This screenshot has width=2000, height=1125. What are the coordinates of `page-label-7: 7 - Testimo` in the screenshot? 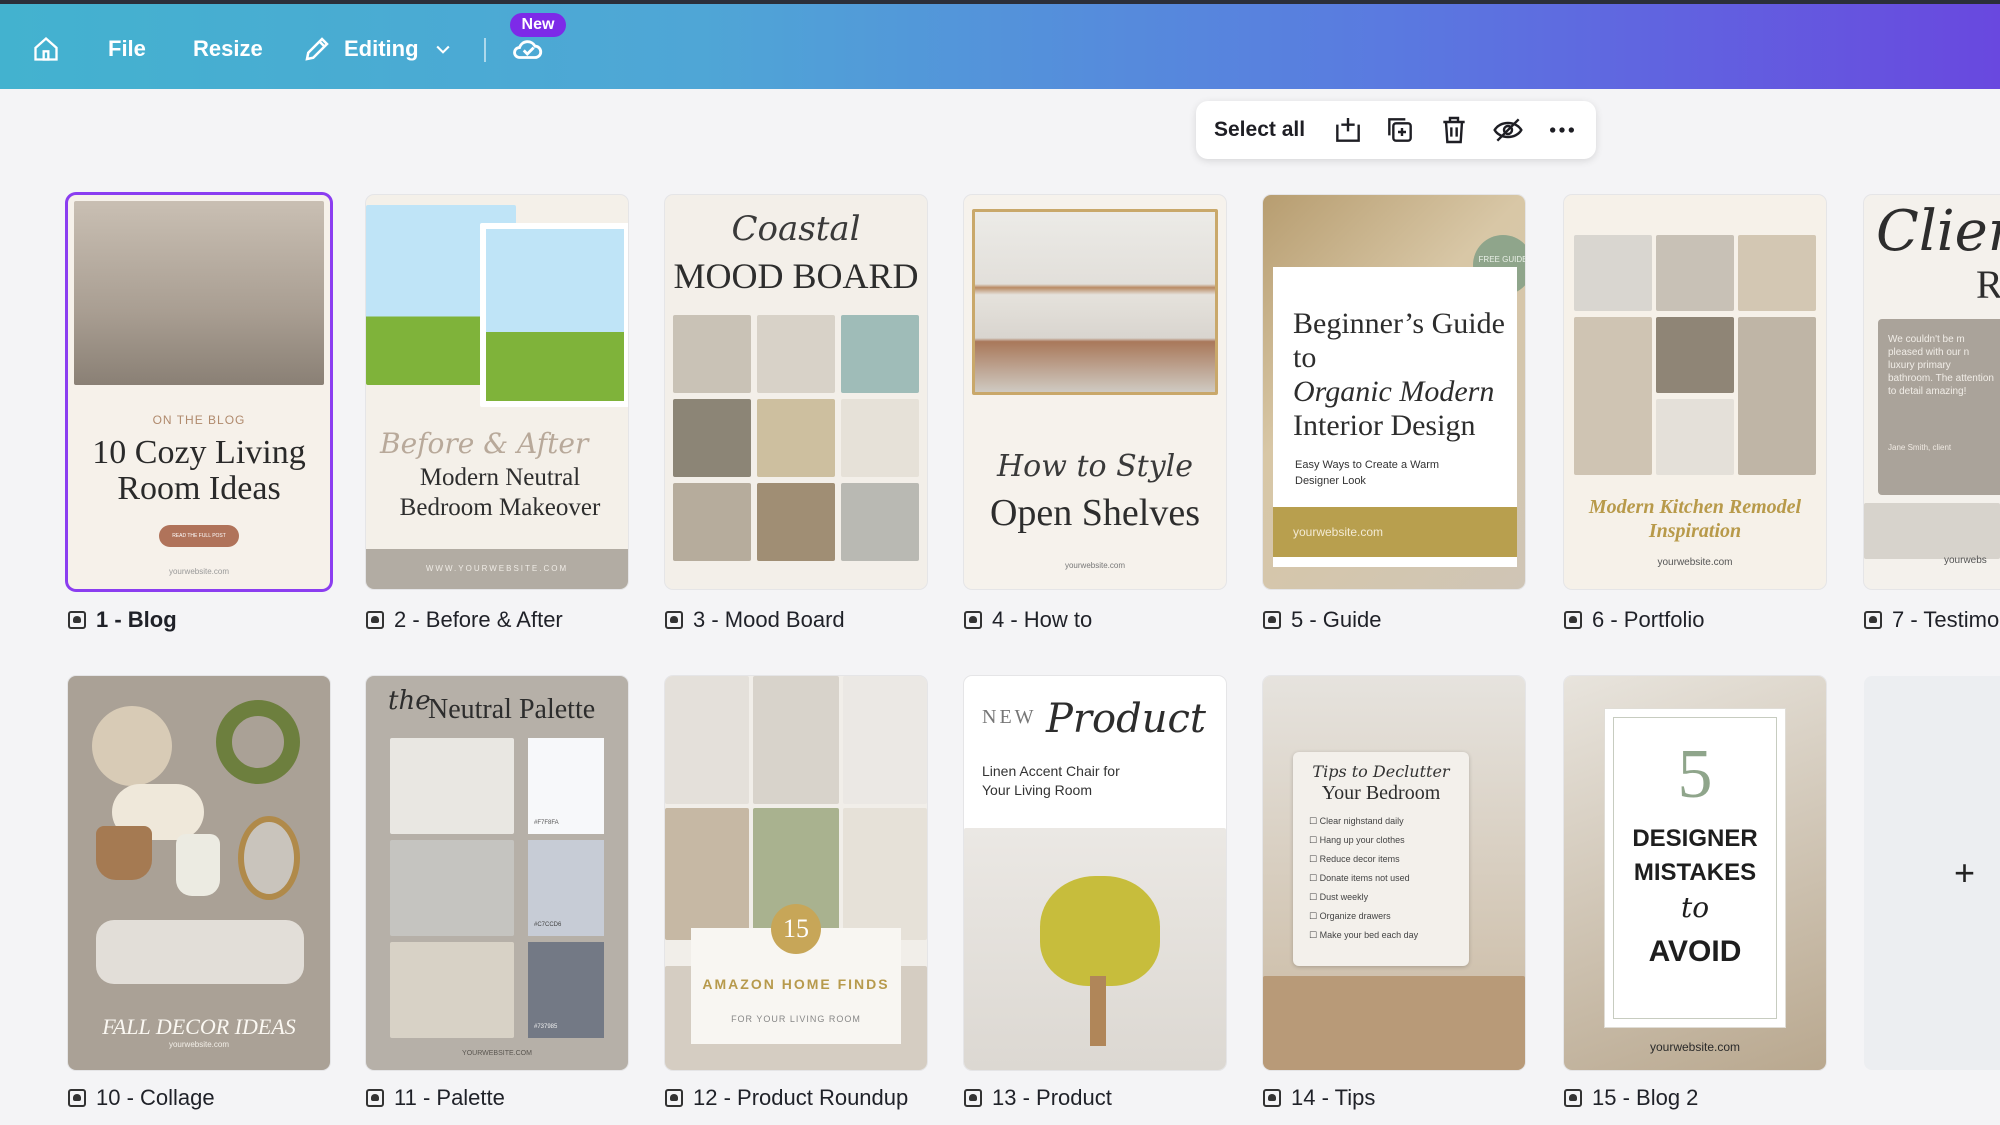 It's located at (1931, 620).